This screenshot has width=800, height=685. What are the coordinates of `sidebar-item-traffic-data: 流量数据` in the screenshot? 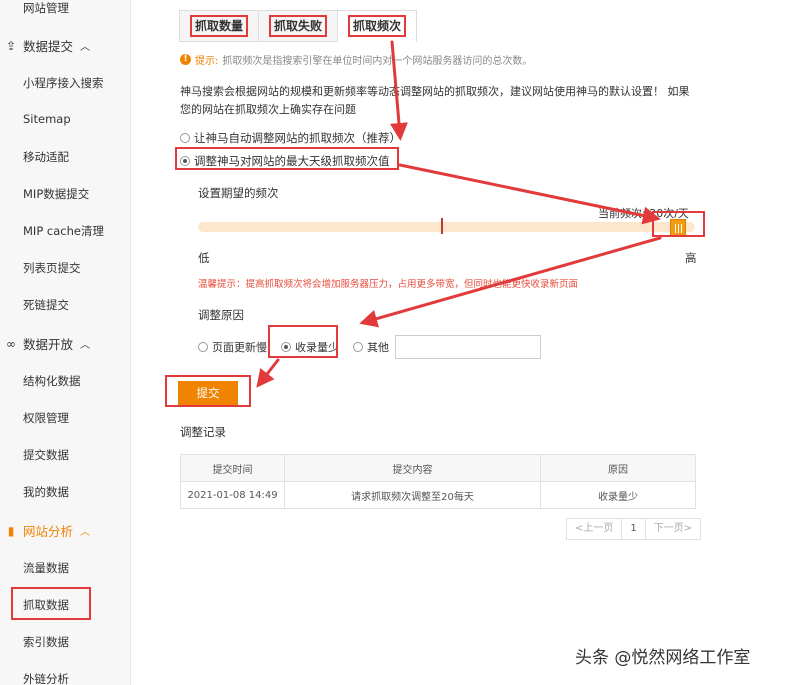 It's located at (46, 568).